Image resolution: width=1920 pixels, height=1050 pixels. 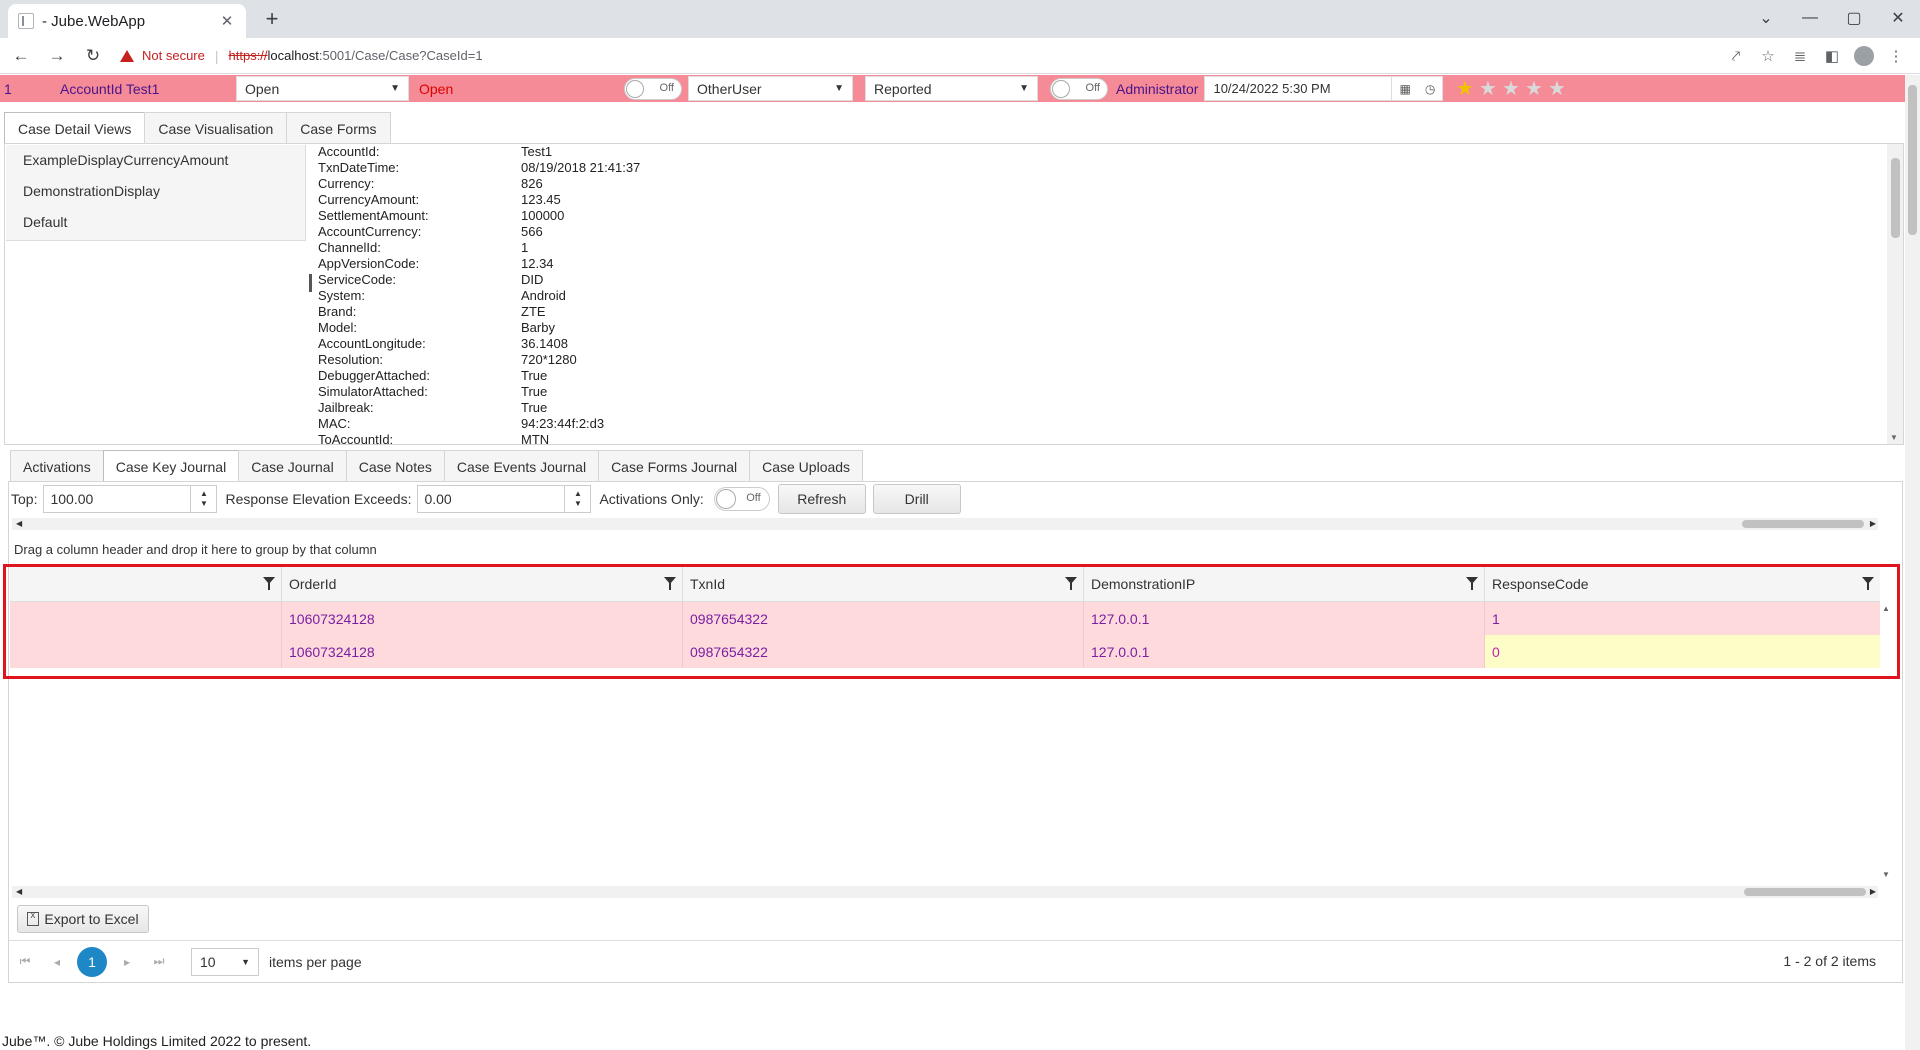 What do you see at coordinates (57, 56) in the screenshot?
I see `forward-icon: →` at bounding box center [57, 56].